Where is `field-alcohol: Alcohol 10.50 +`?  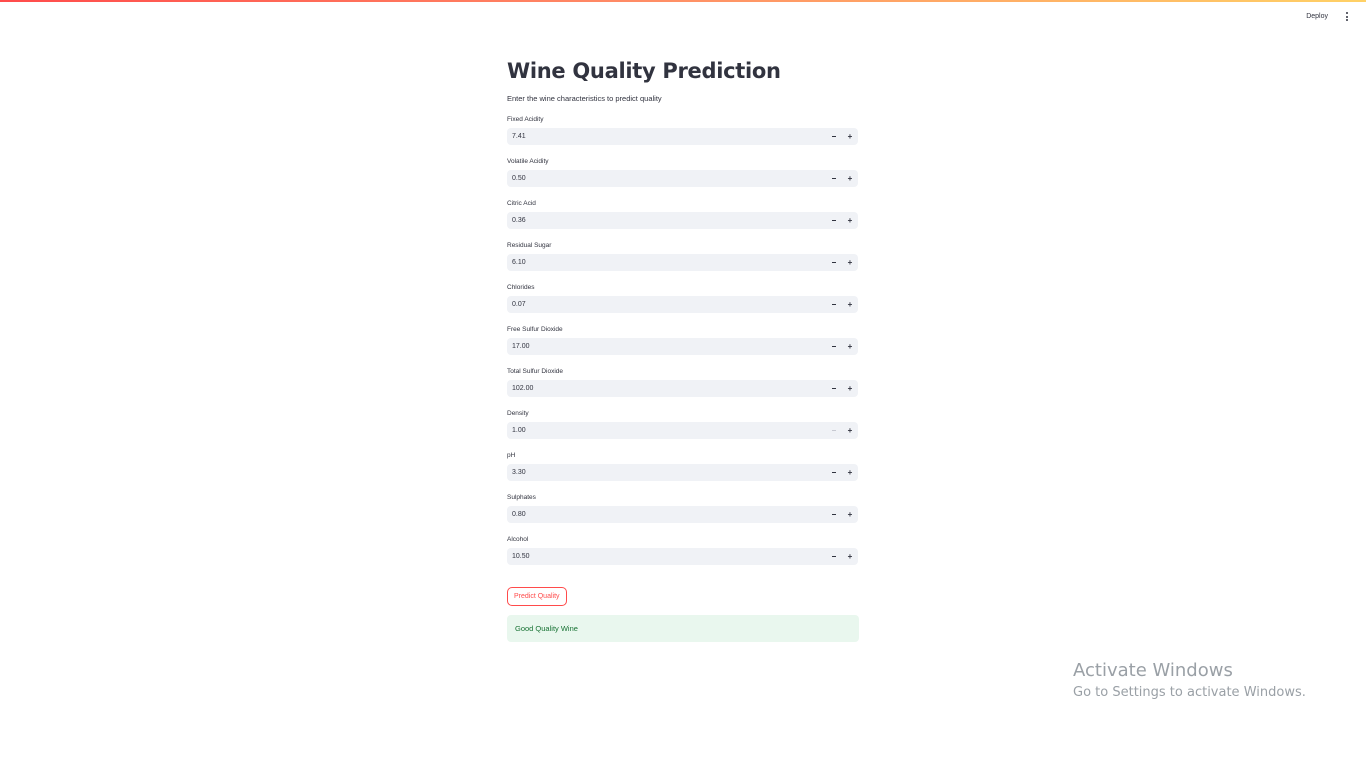 field-alcohol: Alcohol 10.50 + is located at coordinates (683, 556).